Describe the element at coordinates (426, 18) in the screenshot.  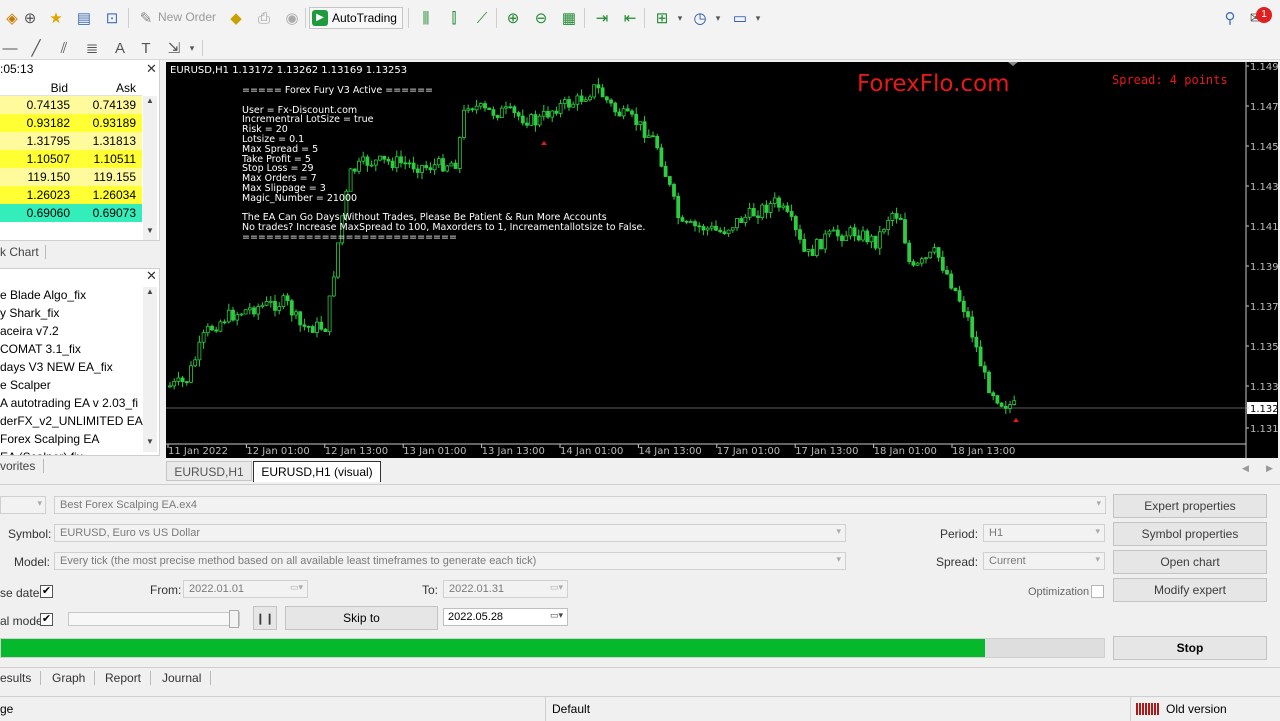
I see `bar-chart-icon: ⫼` at that location.